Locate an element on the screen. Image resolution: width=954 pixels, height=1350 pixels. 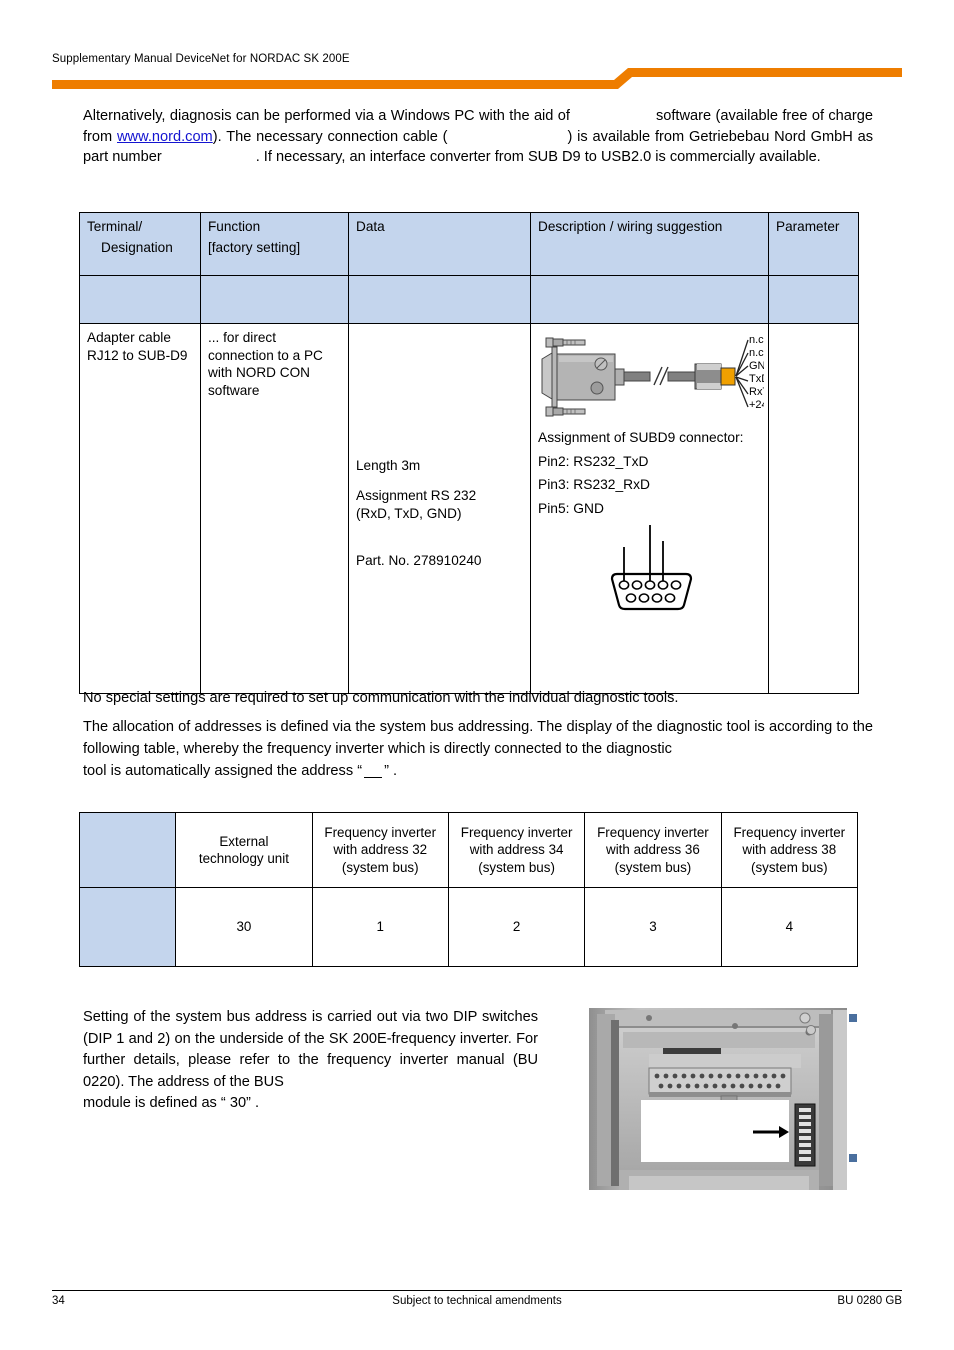
address-header-inverter-38-l3: (system bus) is located at coordinates (789, 867).